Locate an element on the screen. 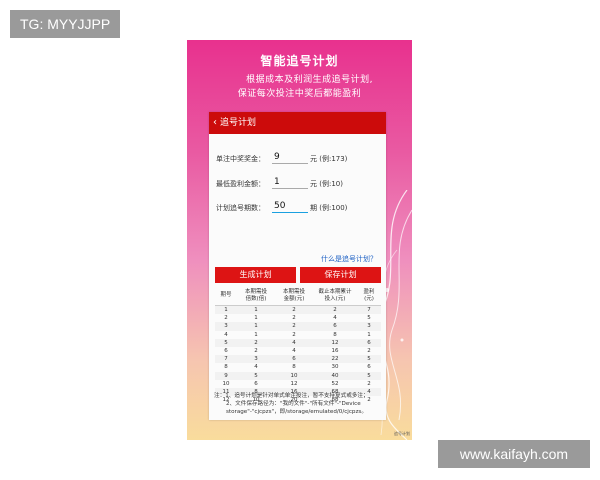 The height and width of the screenshot is (480, 600). min-profit-unit: 元 (例:10) is located at coordinates (326, 184).